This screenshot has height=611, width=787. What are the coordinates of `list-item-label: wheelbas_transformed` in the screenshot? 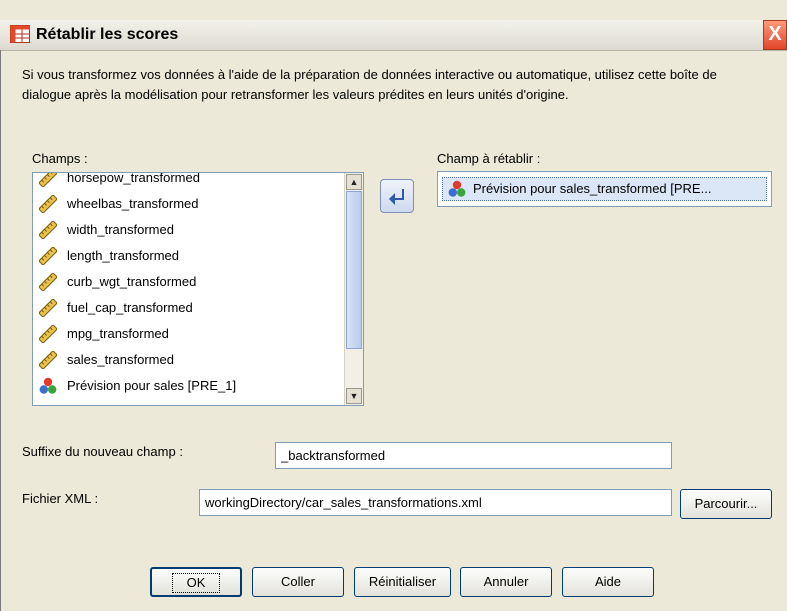 It's located at (133, 203).